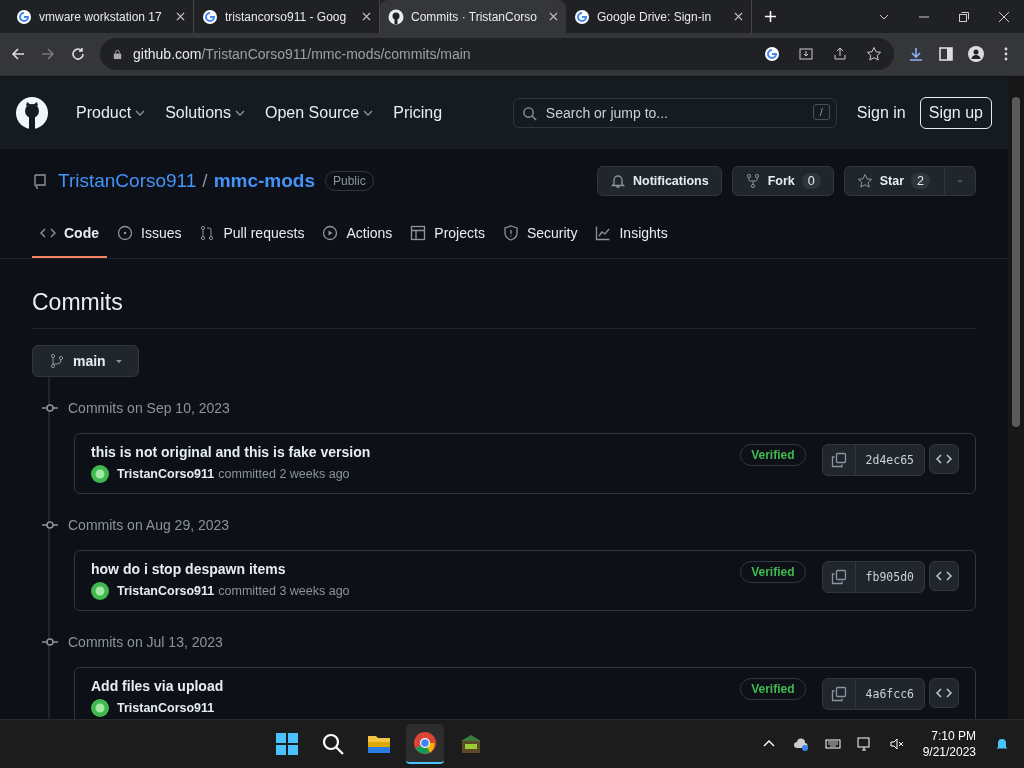  I want to click on repo-tab: Pull requests, so click(252, 235).